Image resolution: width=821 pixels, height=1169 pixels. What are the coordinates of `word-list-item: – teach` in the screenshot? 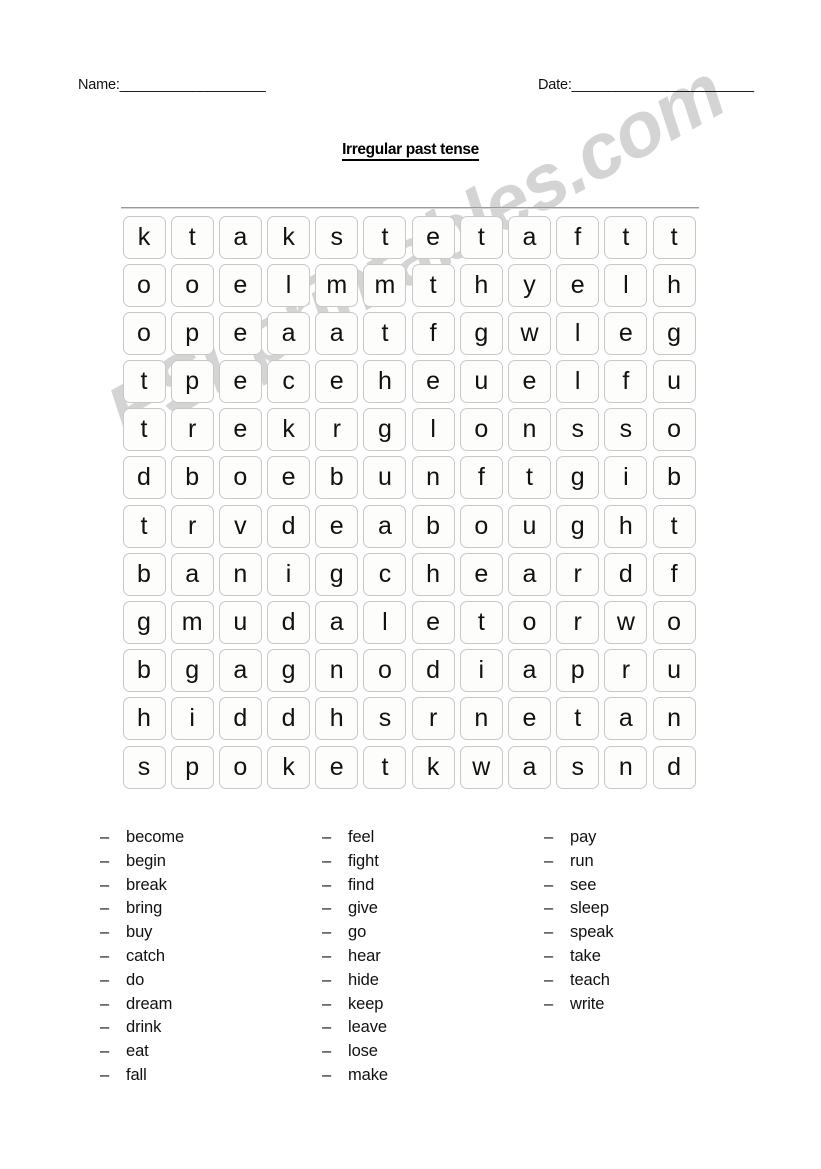 It's located at (655, 981).